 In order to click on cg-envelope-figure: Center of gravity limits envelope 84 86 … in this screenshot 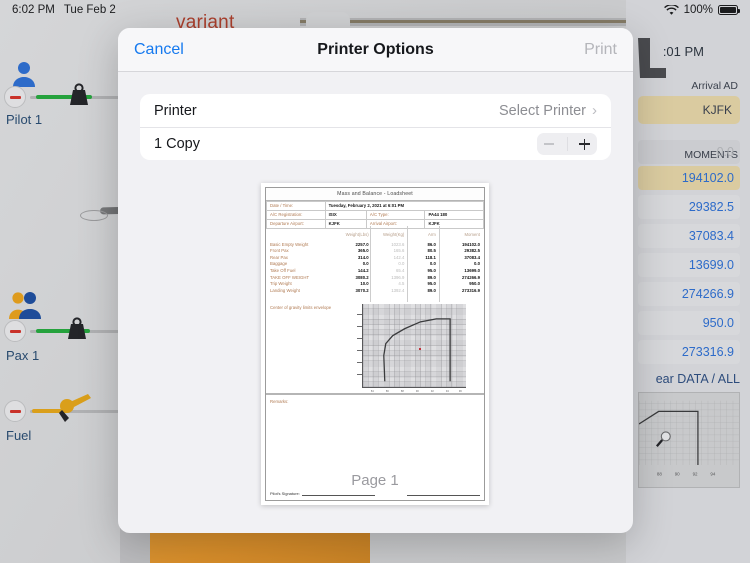, I will do `click(375, 347)`.